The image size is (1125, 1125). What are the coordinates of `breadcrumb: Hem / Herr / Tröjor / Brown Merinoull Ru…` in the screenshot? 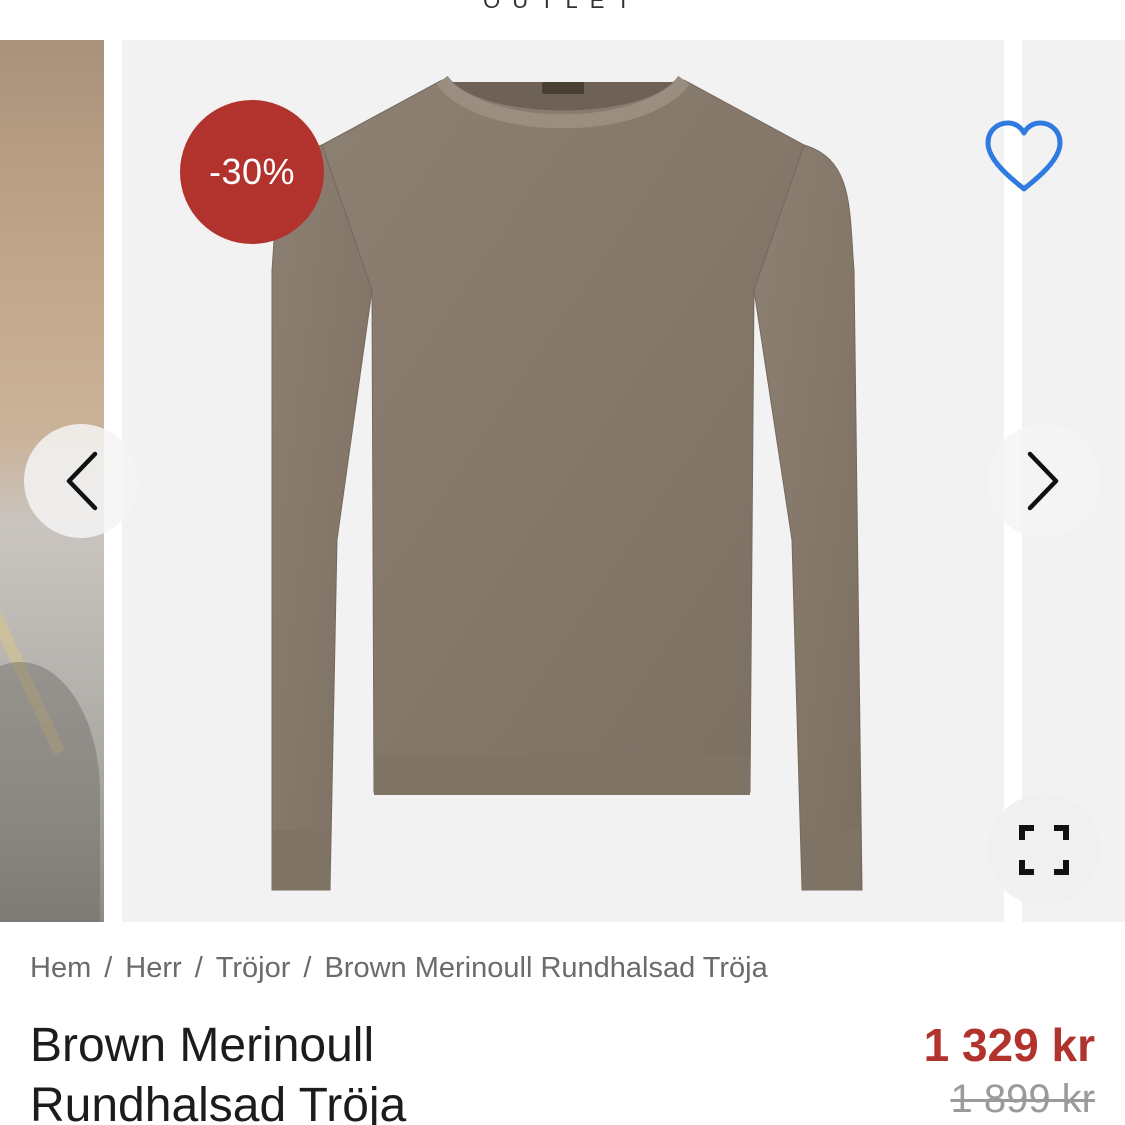 It's located at (399, 968).